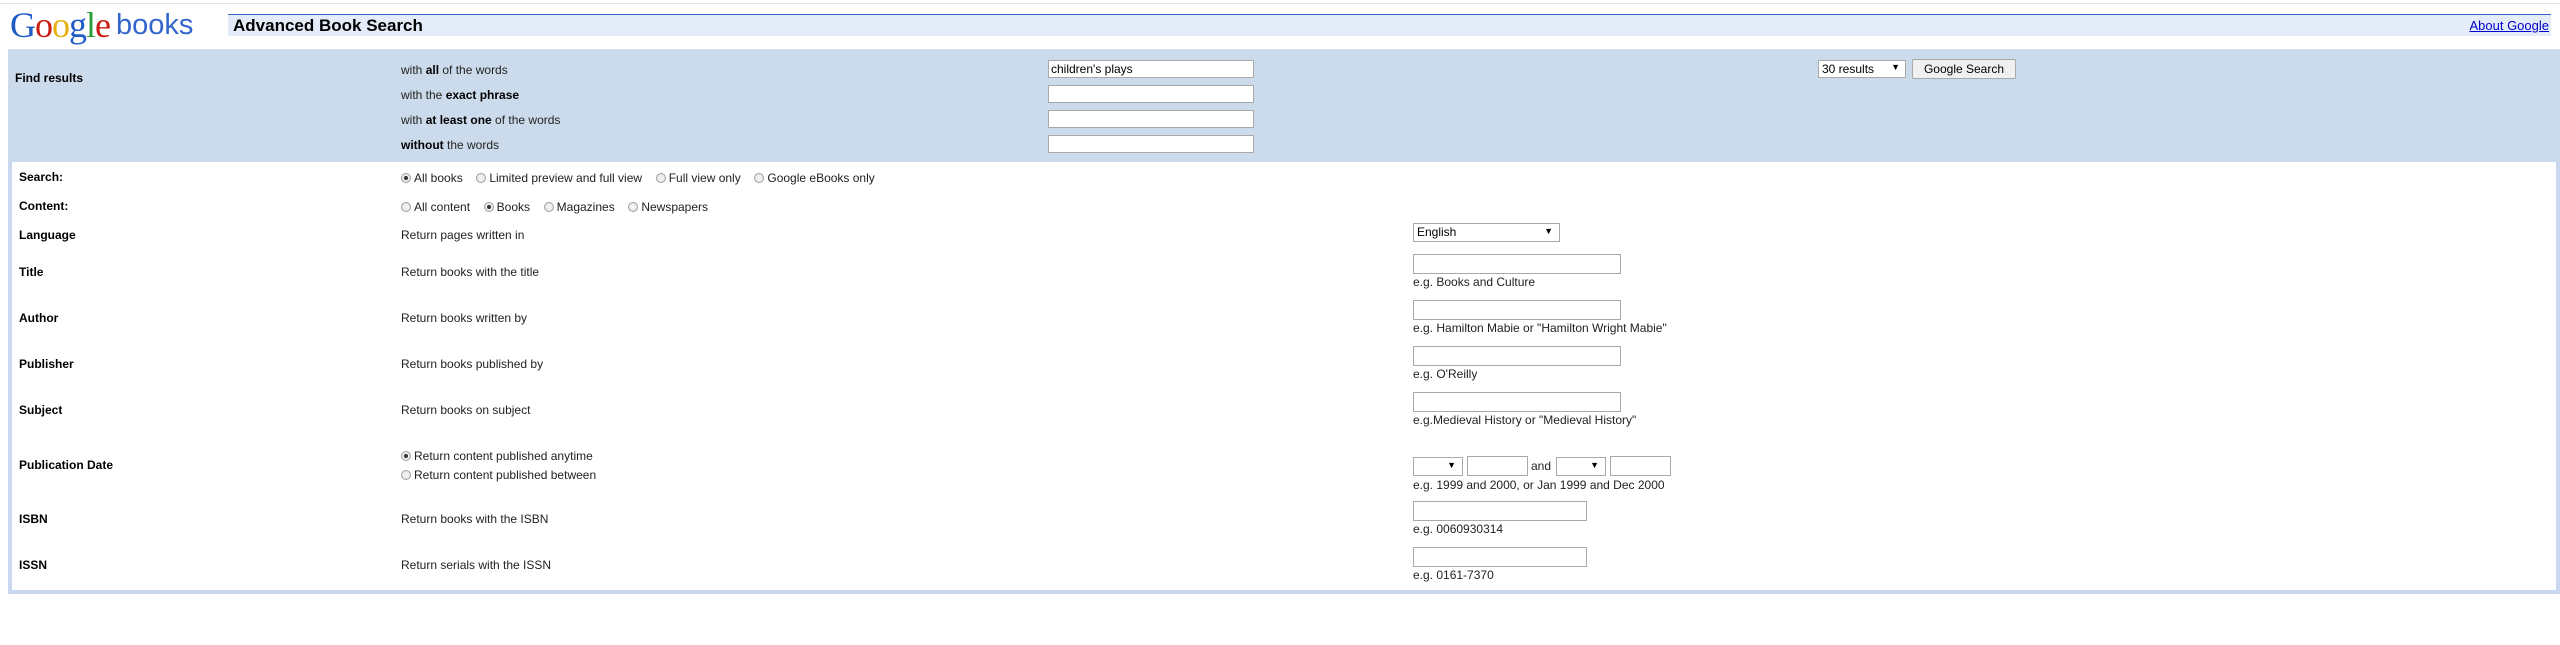 This screenshot has height=645, width=2560. I want to click on content-label: Content:, so click(44, 206).